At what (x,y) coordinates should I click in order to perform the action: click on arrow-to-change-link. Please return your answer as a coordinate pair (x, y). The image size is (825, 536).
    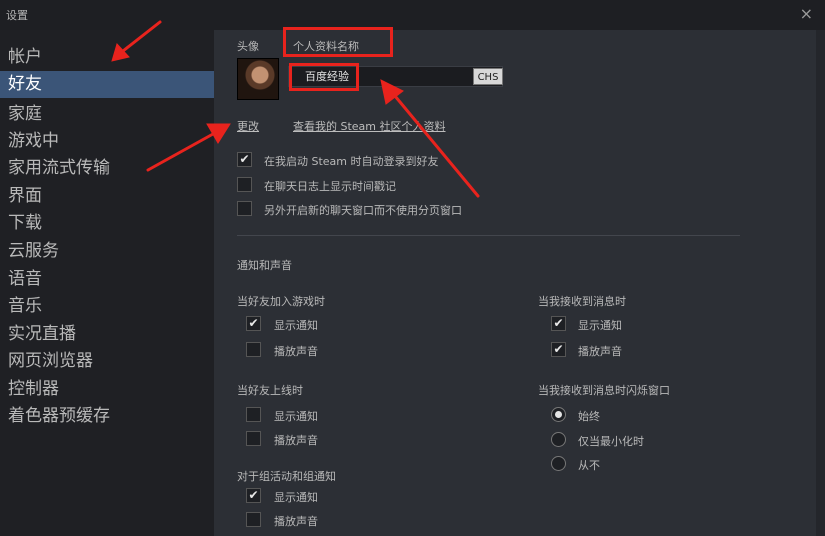
    Looking at the image, I should click on (180, 152).